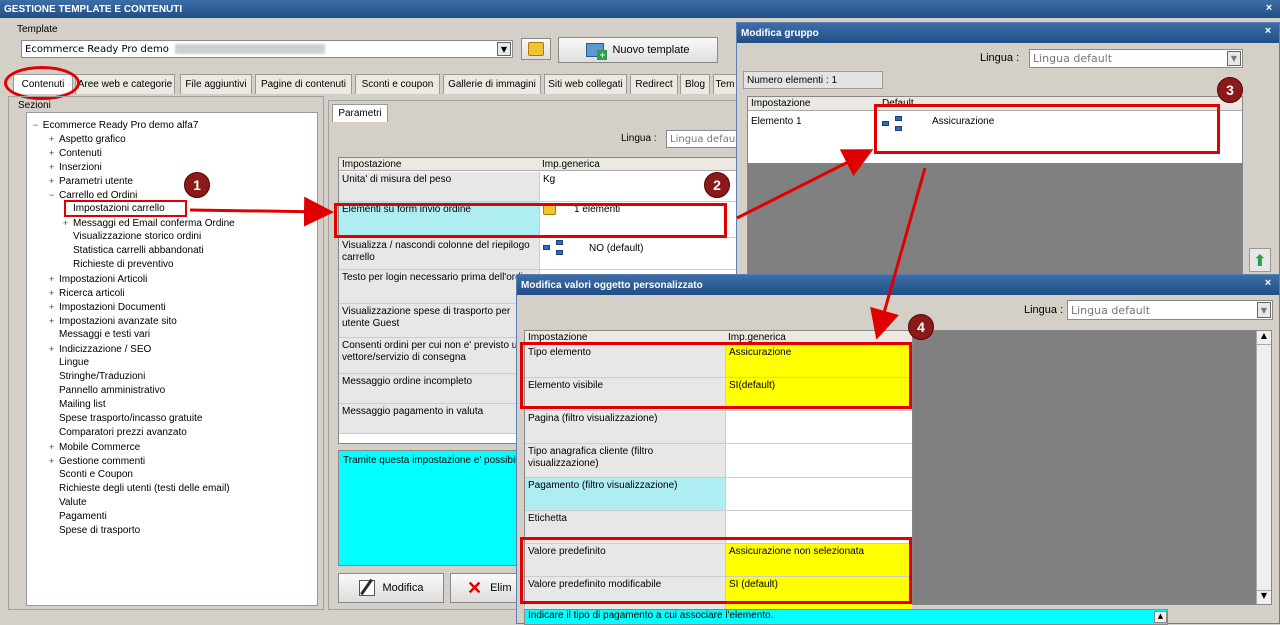  What do you see at coordinates (695, 84) in the screenshot?
I see `tab-blog: Blog` at bounding box center [695, 84].